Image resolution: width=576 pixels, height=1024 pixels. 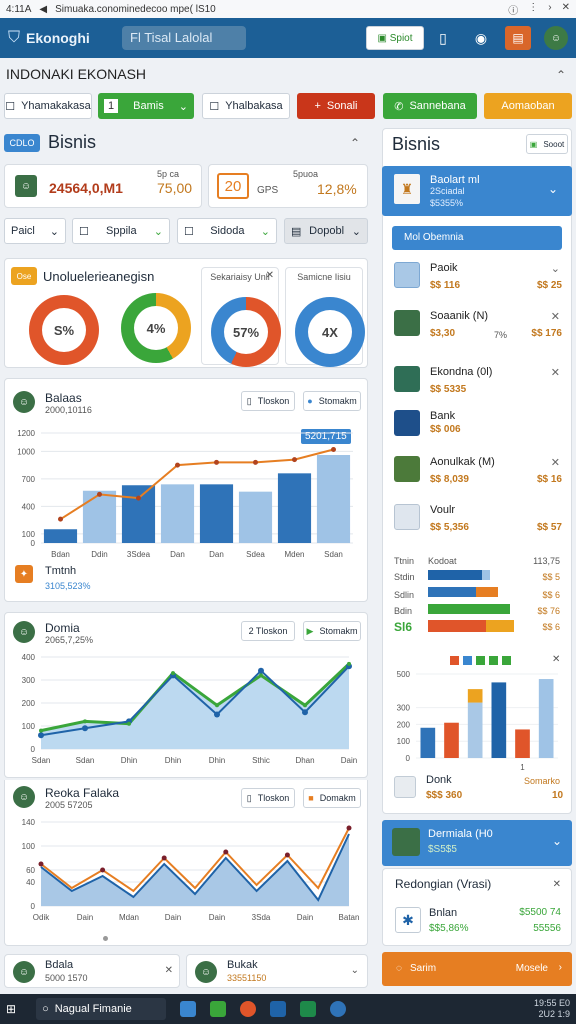 What do you see at coordinates (551, 1003) in the screenshot?
I see `clock-time: 19:55 E0` at bounding box center [551, 1003].